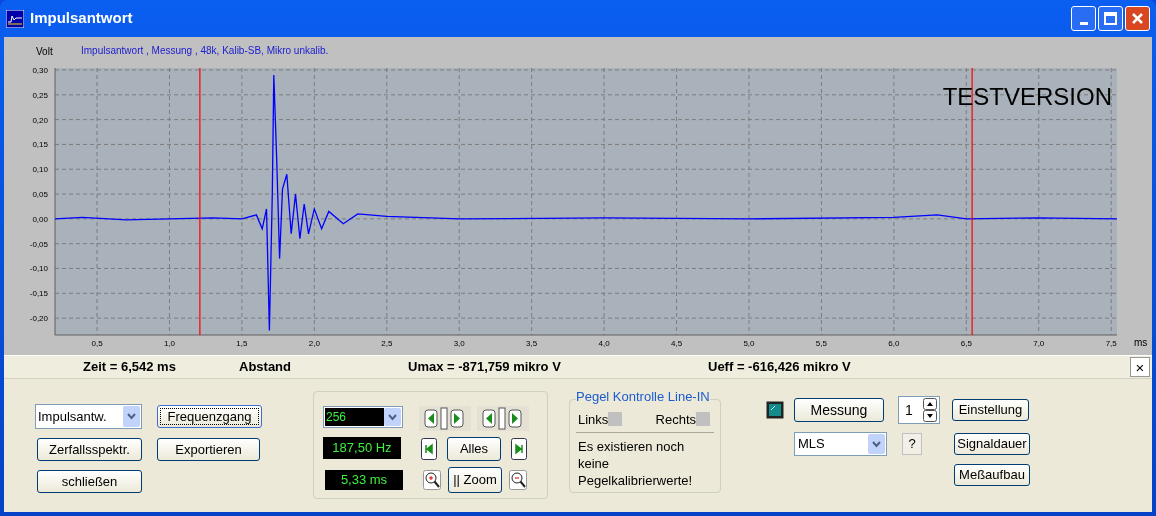 The height and width of the screenshot is (516, 1156). Describe the element at coordinates (894, 343) in the screenshot. I see `x-tick-label: 6,0` at that location.